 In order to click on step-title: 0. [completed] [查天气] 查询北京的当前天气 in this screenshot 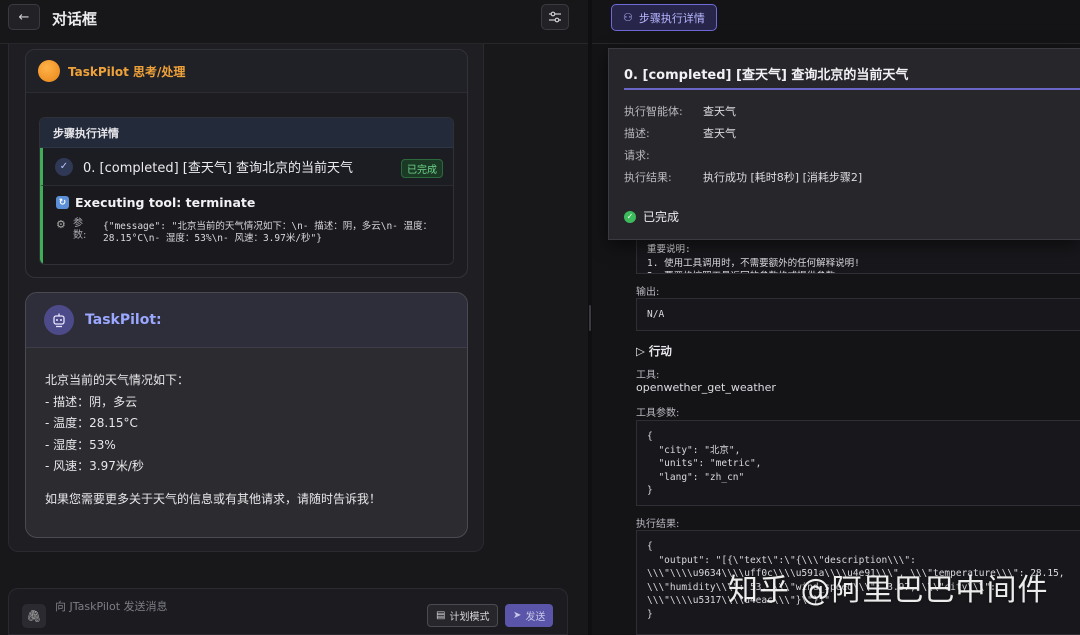, I will do `click(218, 168)`.